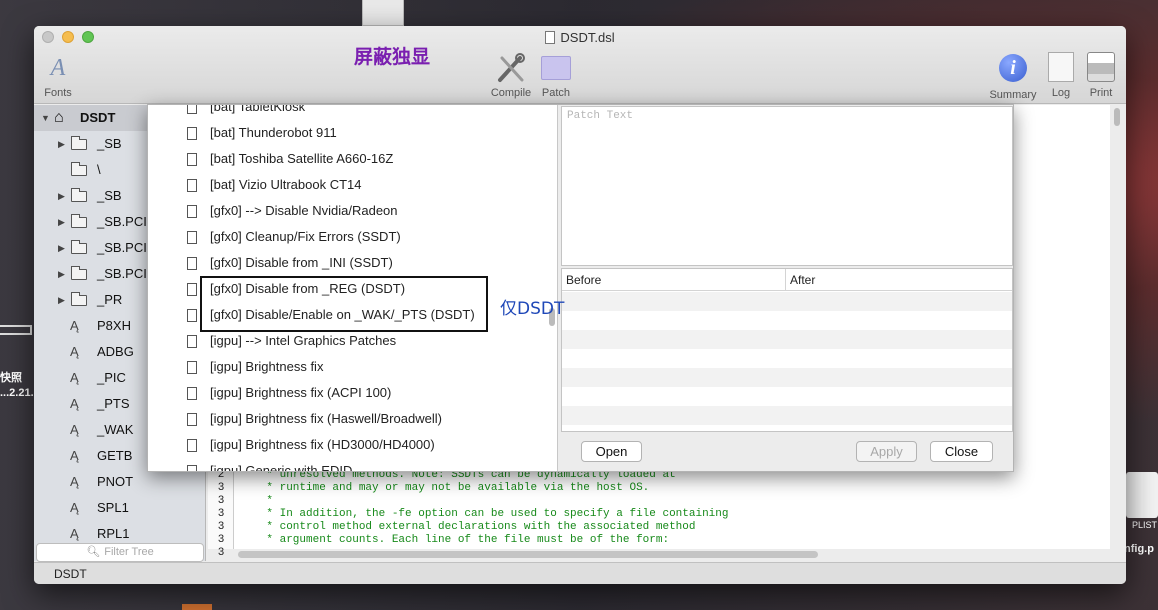  Describe the element at coordinates (1061, 68) in the screenshot. I see `log-icon` at that location.